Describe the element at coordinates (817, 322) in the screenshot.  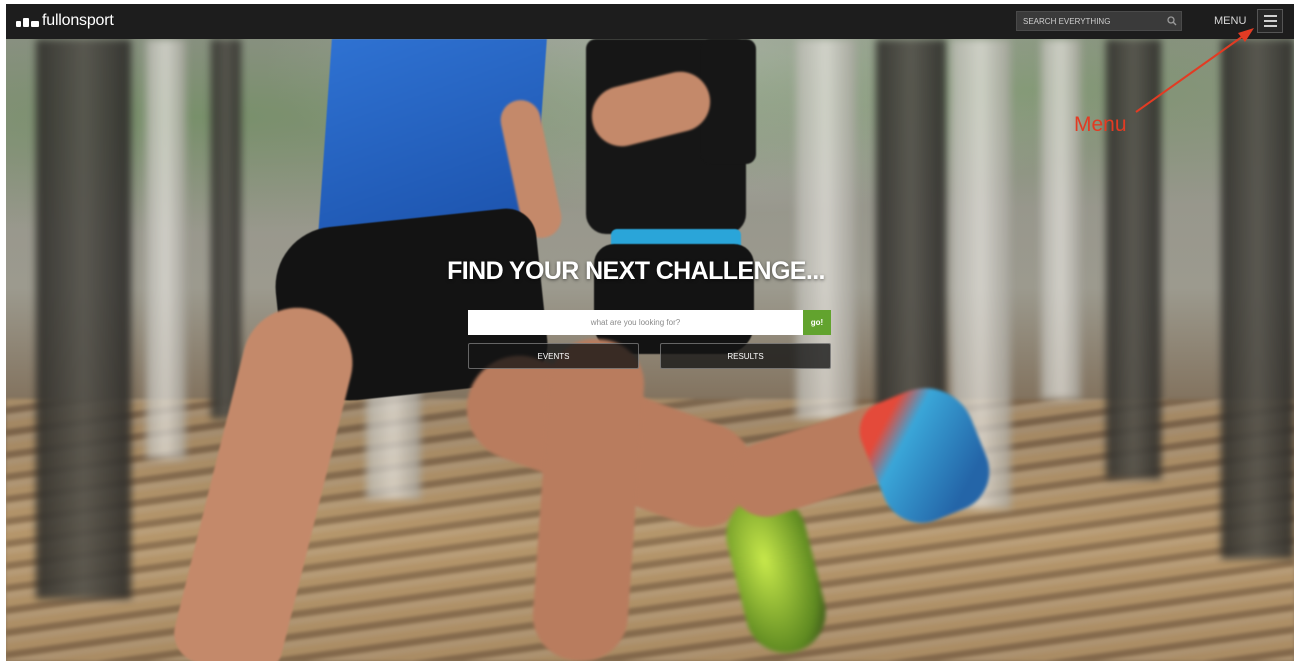
I see `go-button: go!` at that location.